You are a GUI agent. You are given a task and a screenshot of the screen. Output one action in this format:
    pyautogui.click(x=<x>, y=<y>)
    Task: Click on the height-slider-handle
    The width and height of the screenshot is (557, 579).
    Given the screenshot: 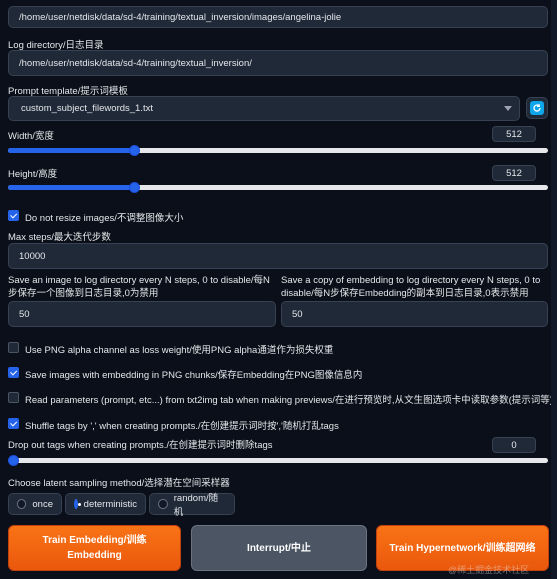 What is the action you would take?
    pyautogui.click(x=134, y=187)
    